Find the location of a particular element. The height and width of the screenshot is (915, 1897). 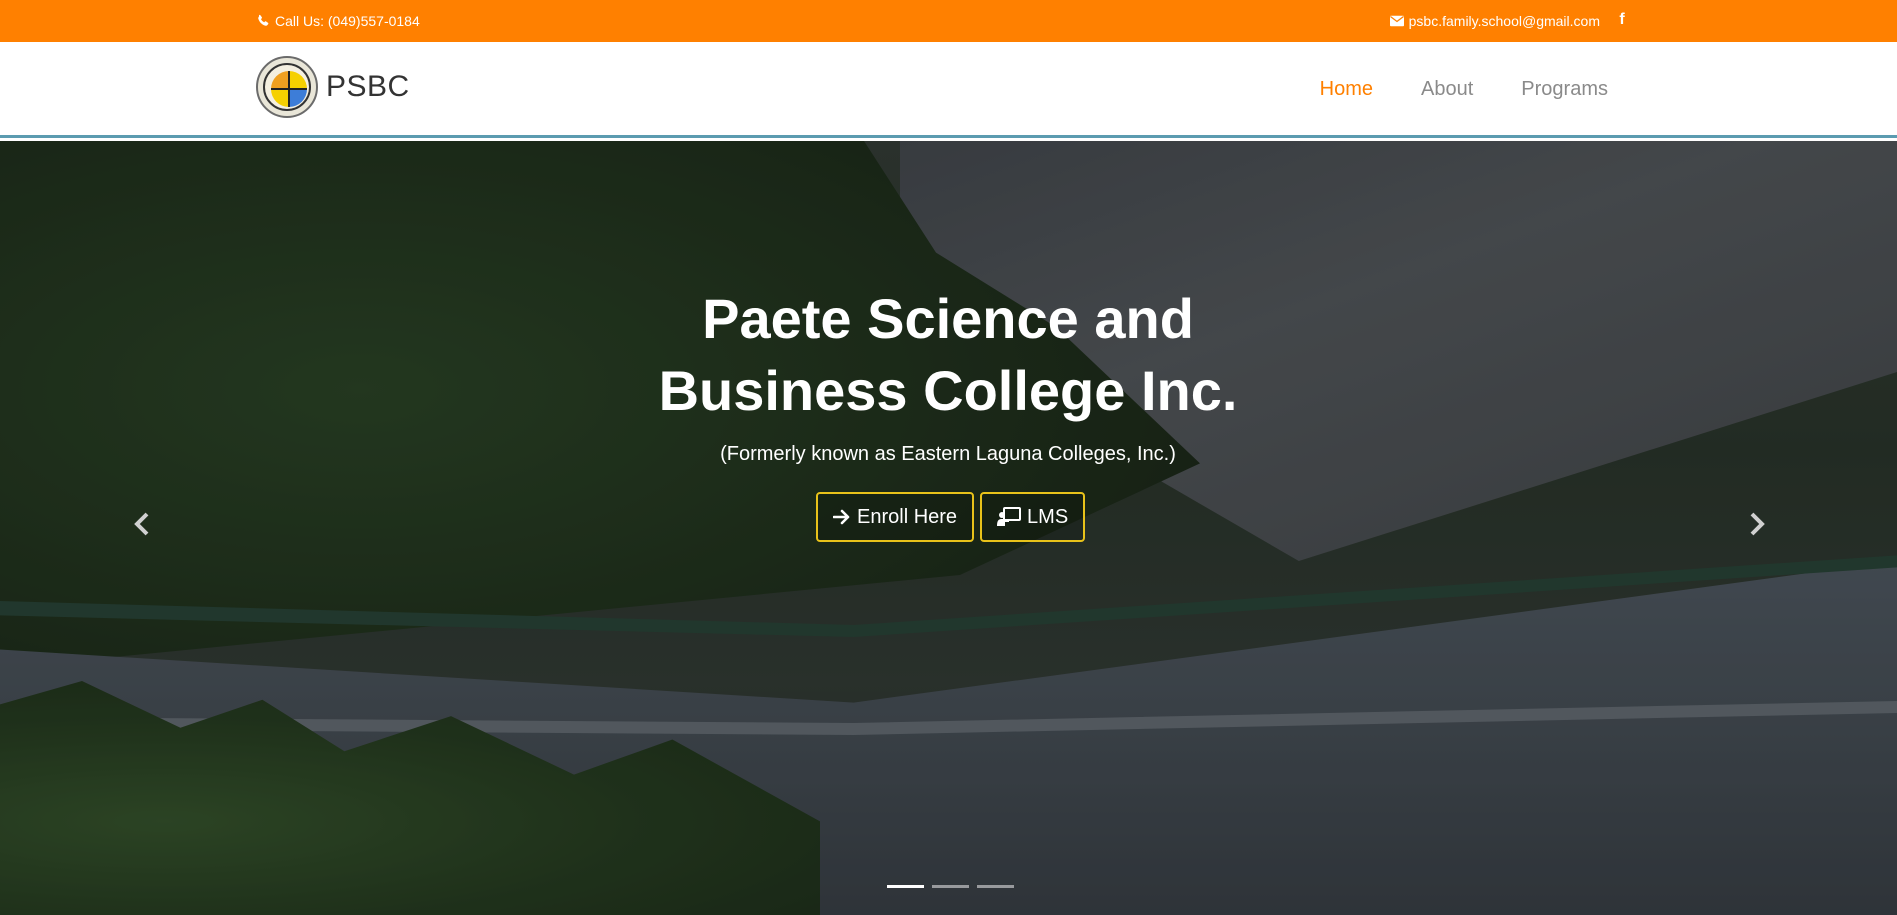

brand-name: PSBC is located at coordinates (368, 86).